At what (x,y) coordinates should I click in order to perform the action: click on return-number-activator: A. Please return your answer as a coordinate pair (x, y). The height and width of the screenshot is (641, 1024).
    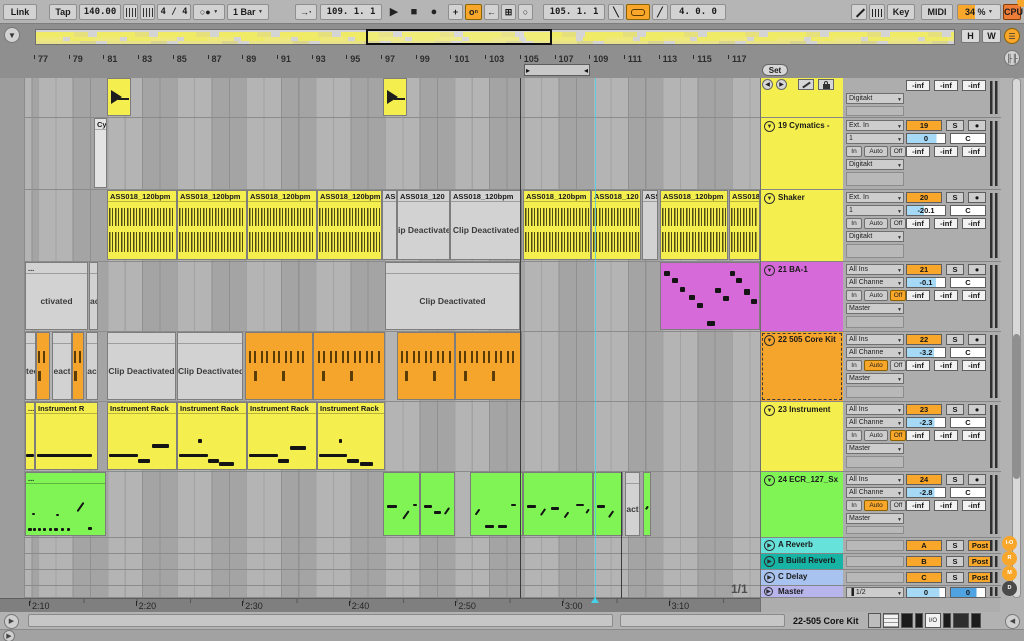
    Looking at the image, I should click on (924, 545).